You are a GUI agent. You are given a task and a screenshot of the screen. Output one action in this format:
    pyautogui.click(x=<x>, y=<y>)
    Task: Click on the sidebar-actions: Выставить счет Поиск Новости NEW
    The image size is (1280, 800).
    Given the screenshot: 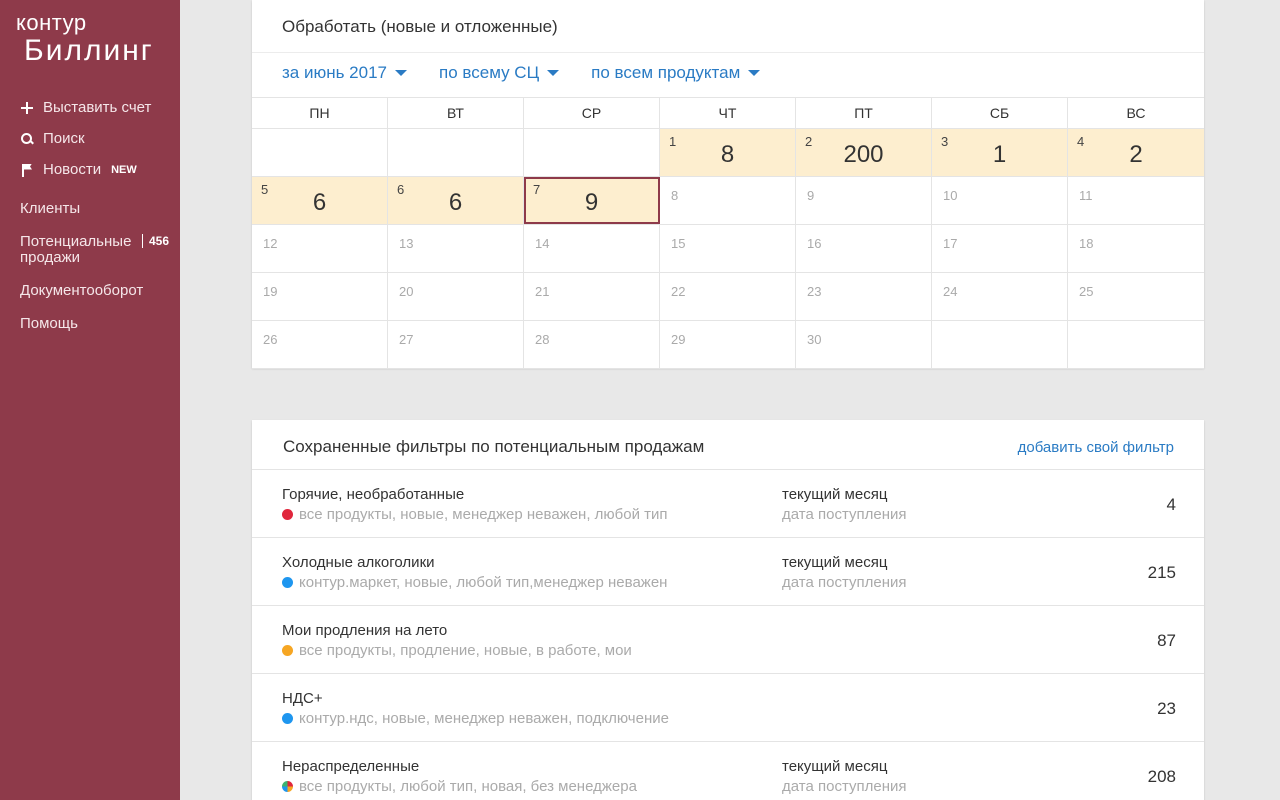 What is the action you would take?
    pyautogui.click(x=85, y=138)
    